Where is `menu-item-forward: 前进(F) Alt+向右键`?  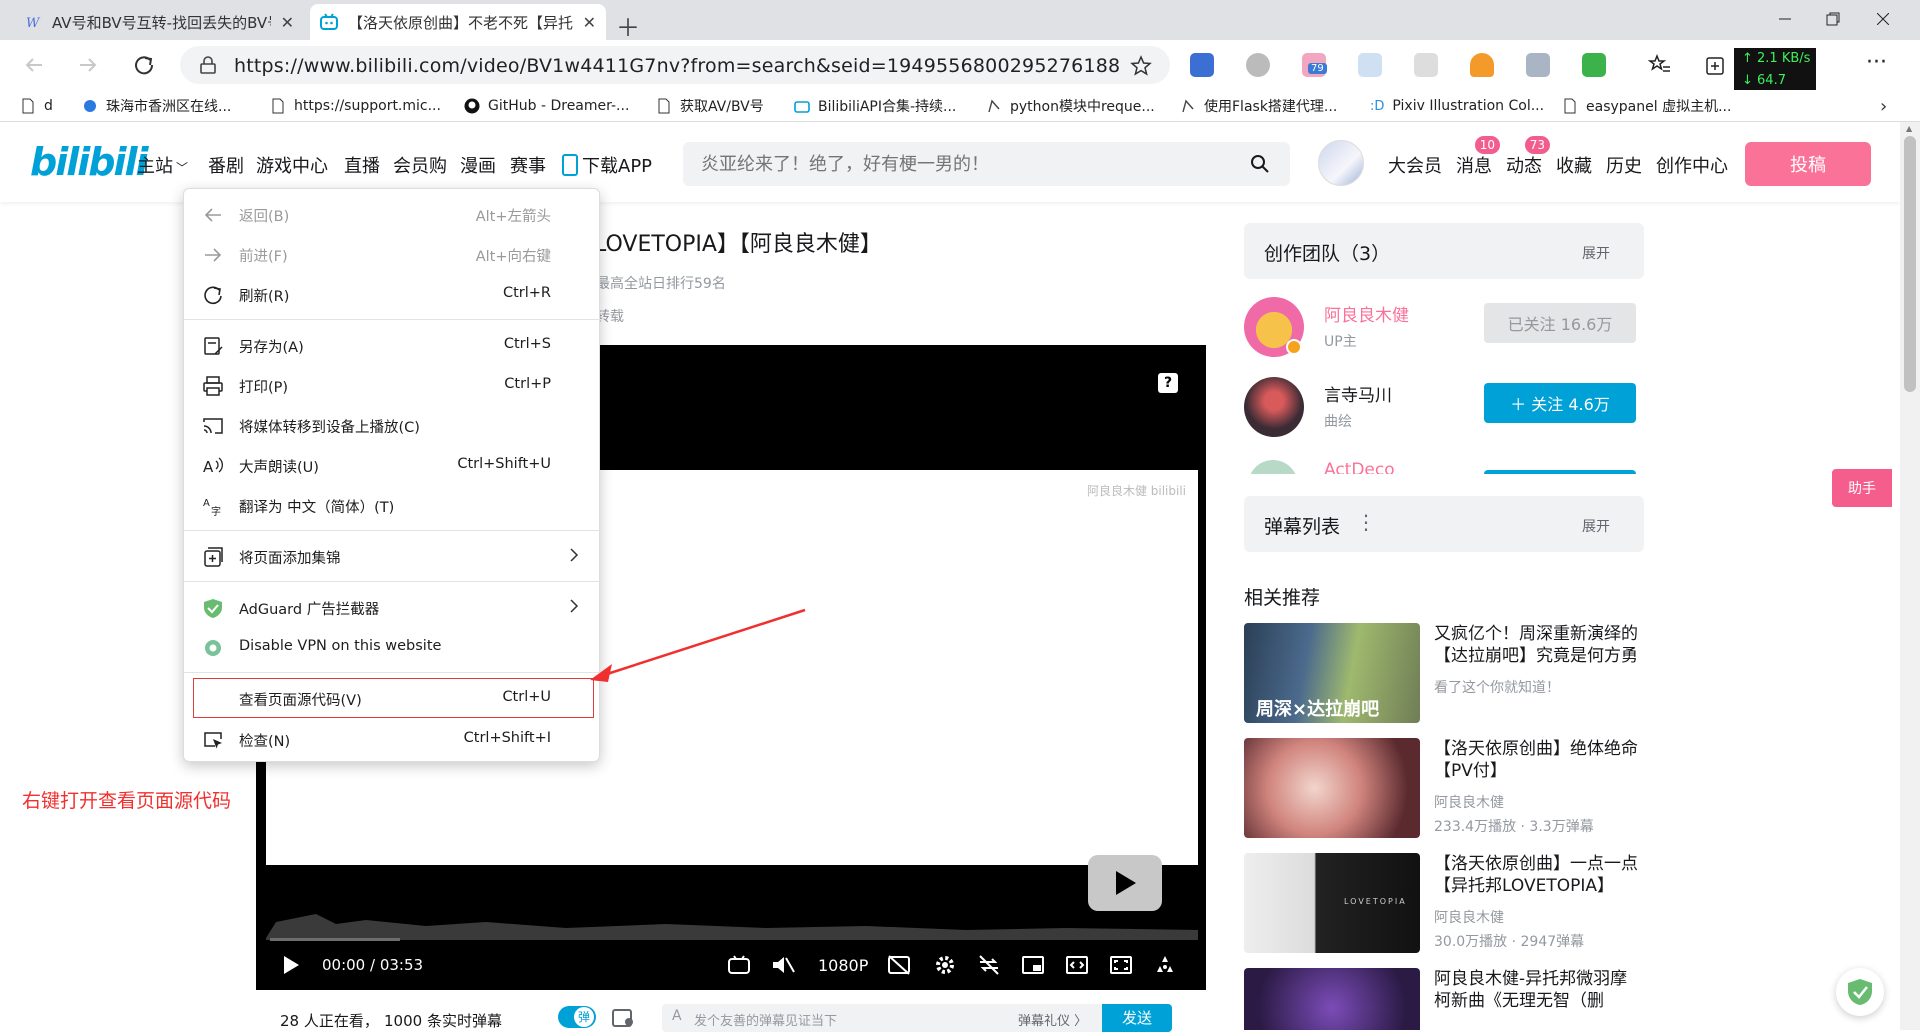 menu-item-forward: 前进(F) Alt+向右键 is located at coordinates (392, 254).